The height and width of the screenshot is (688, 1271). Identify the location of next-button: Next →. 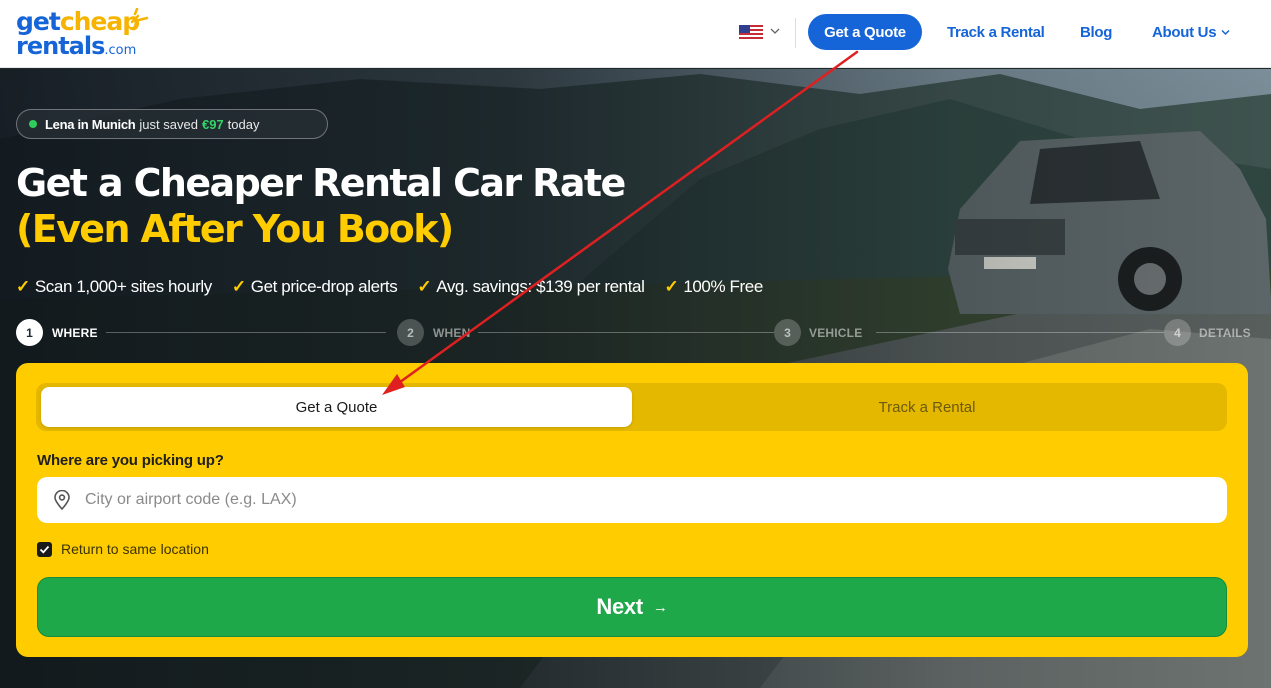
(632, 607).